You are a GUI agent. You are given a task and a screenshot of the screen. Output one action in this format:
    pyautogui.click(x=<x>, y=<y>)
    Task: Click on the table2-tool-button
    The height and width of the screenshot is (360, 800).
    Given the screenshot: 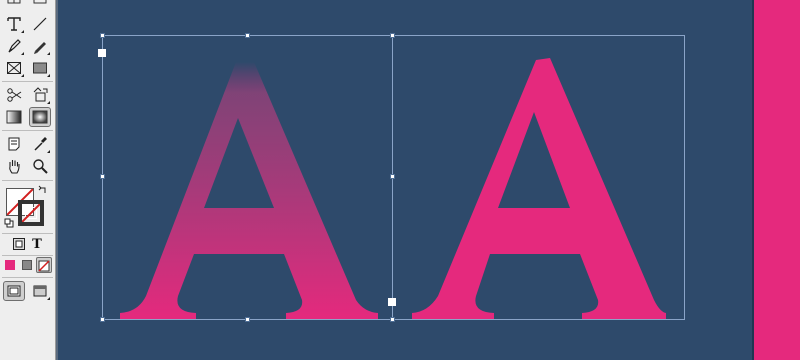 What is the action you would take?
    pyautogui.click(x=40, y=4)
    